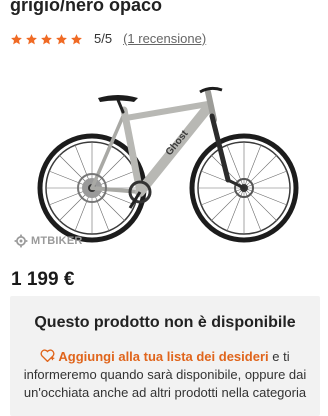  What do you see at coordinates (43, 279) in the screenshot?
I see `price: 1 199 €` at bounding box center [43, 279].